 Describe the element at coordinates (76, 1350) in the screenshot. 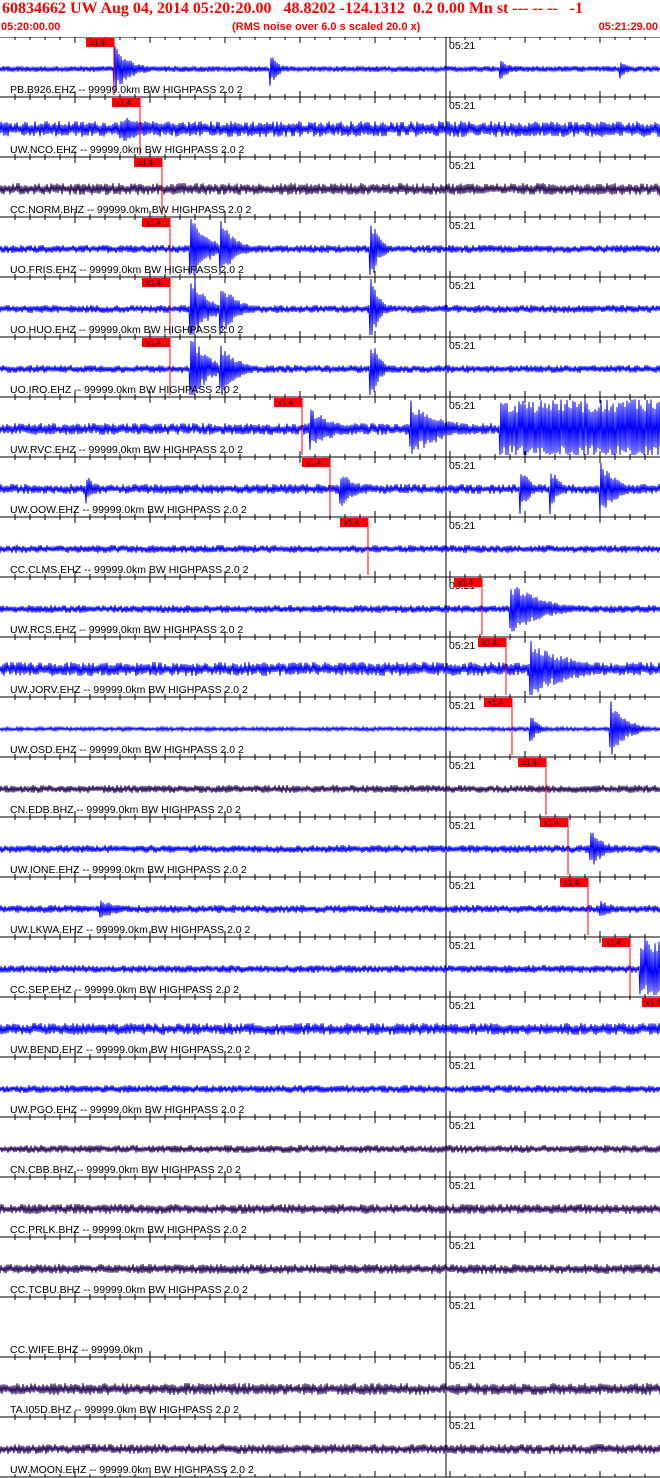

I see `station-label: CC.WIFE.BHZ -- 99999.0km` at that location.